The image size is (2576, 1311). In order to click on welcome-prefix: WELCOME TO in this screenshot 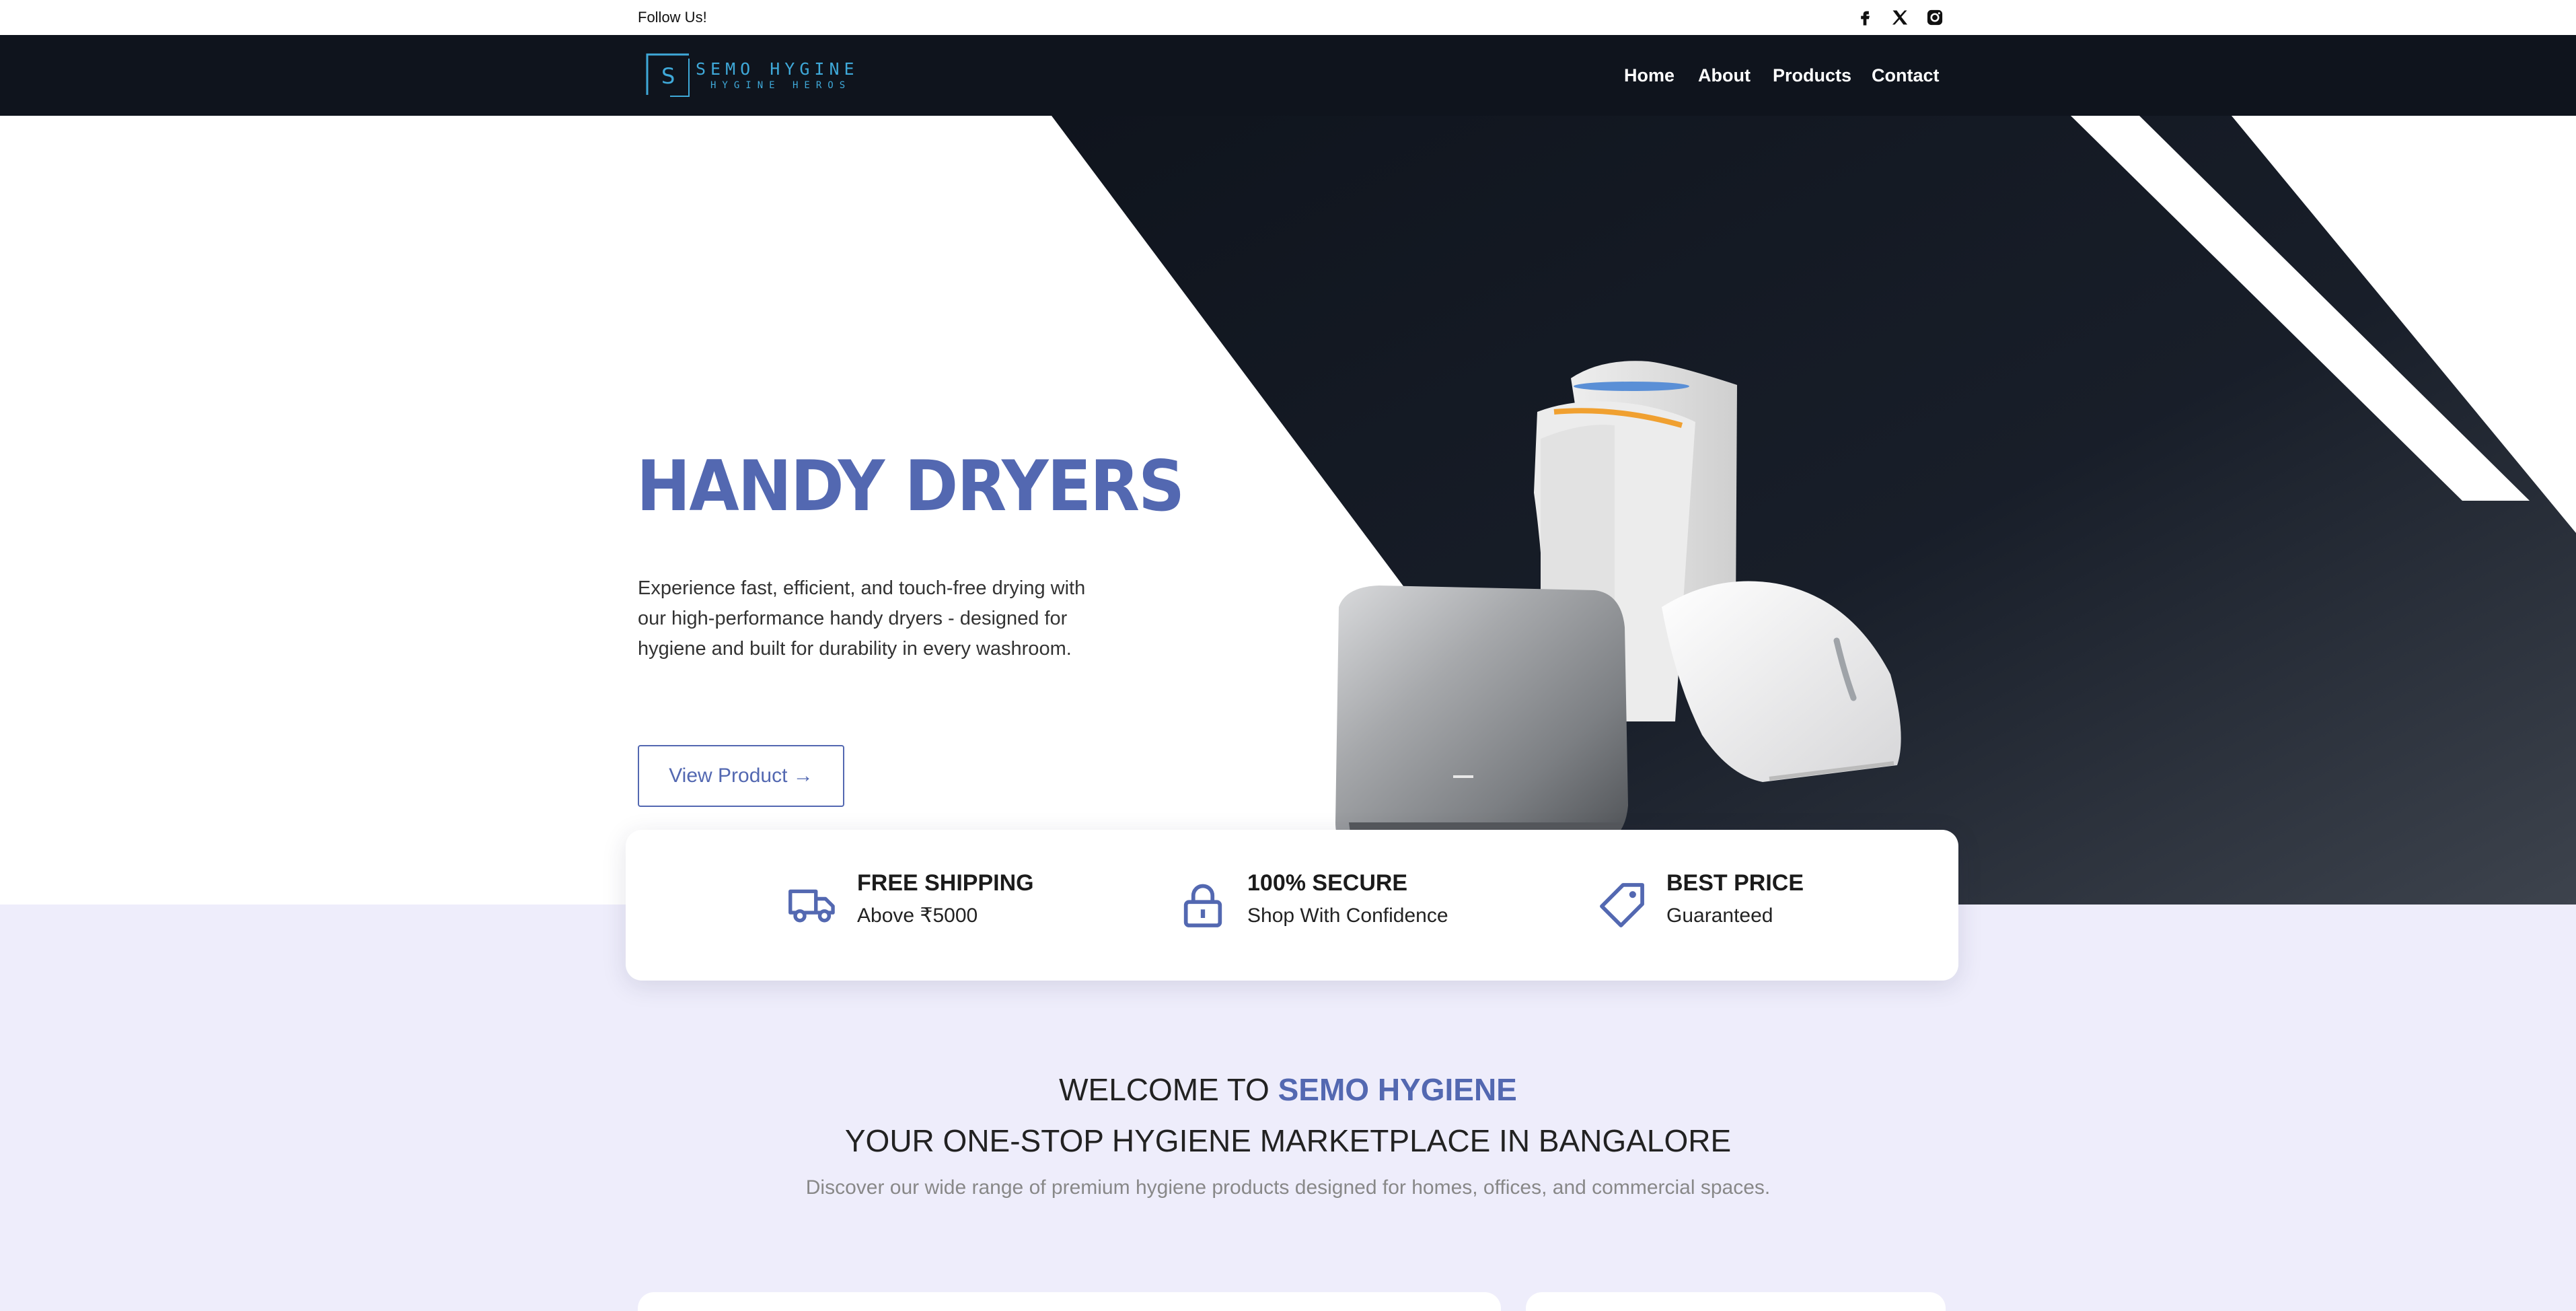, I will do `click(1168, 1089)`.